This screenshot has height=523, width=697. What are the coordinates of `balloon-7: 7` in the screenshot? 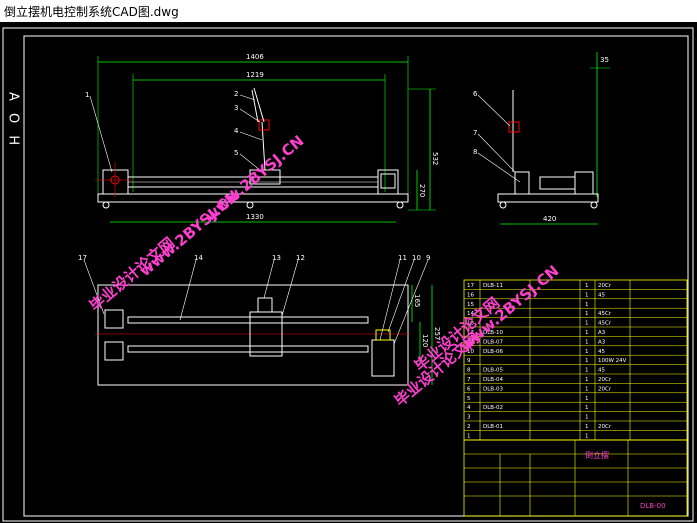 It's located at (475, 133).